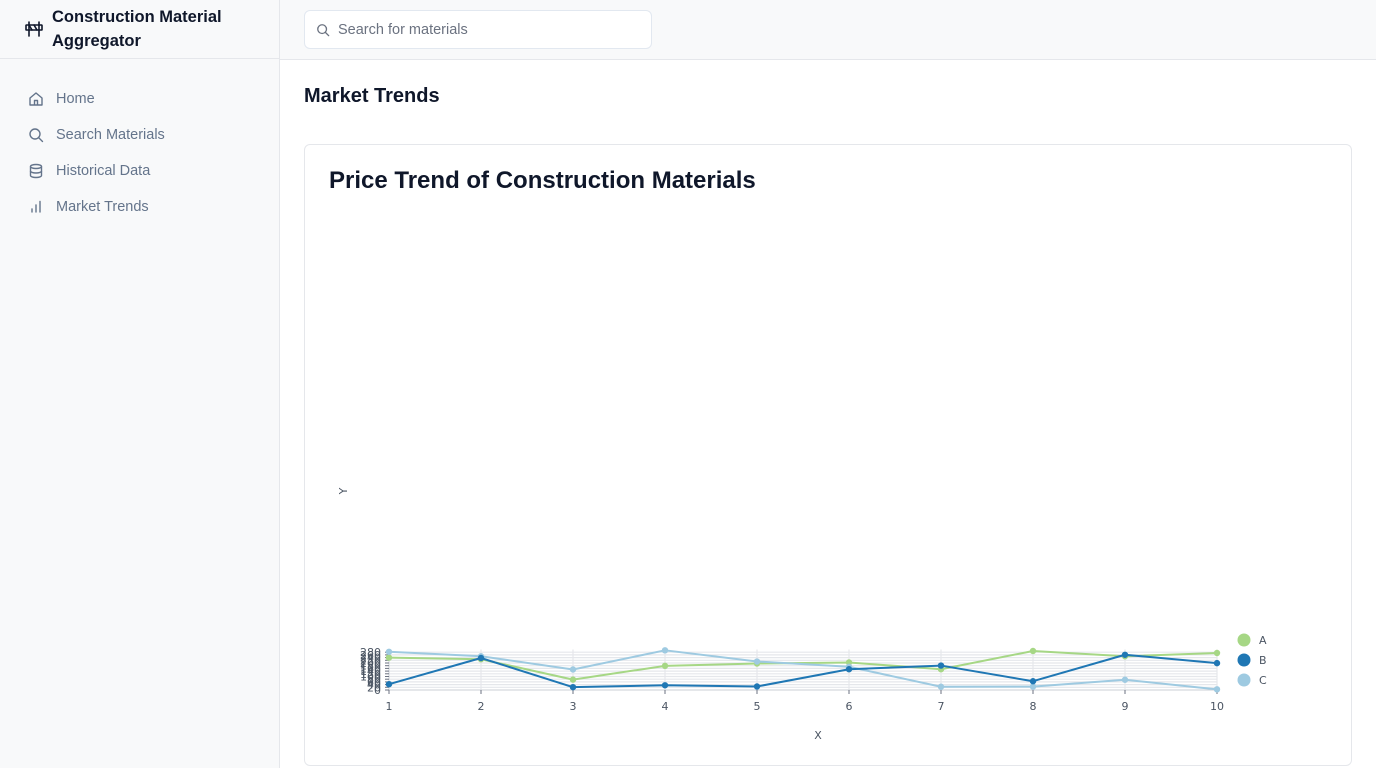 This screenshot has height=768, width=1376. I want to click on y-tick-label: 280, so click(370, 652).